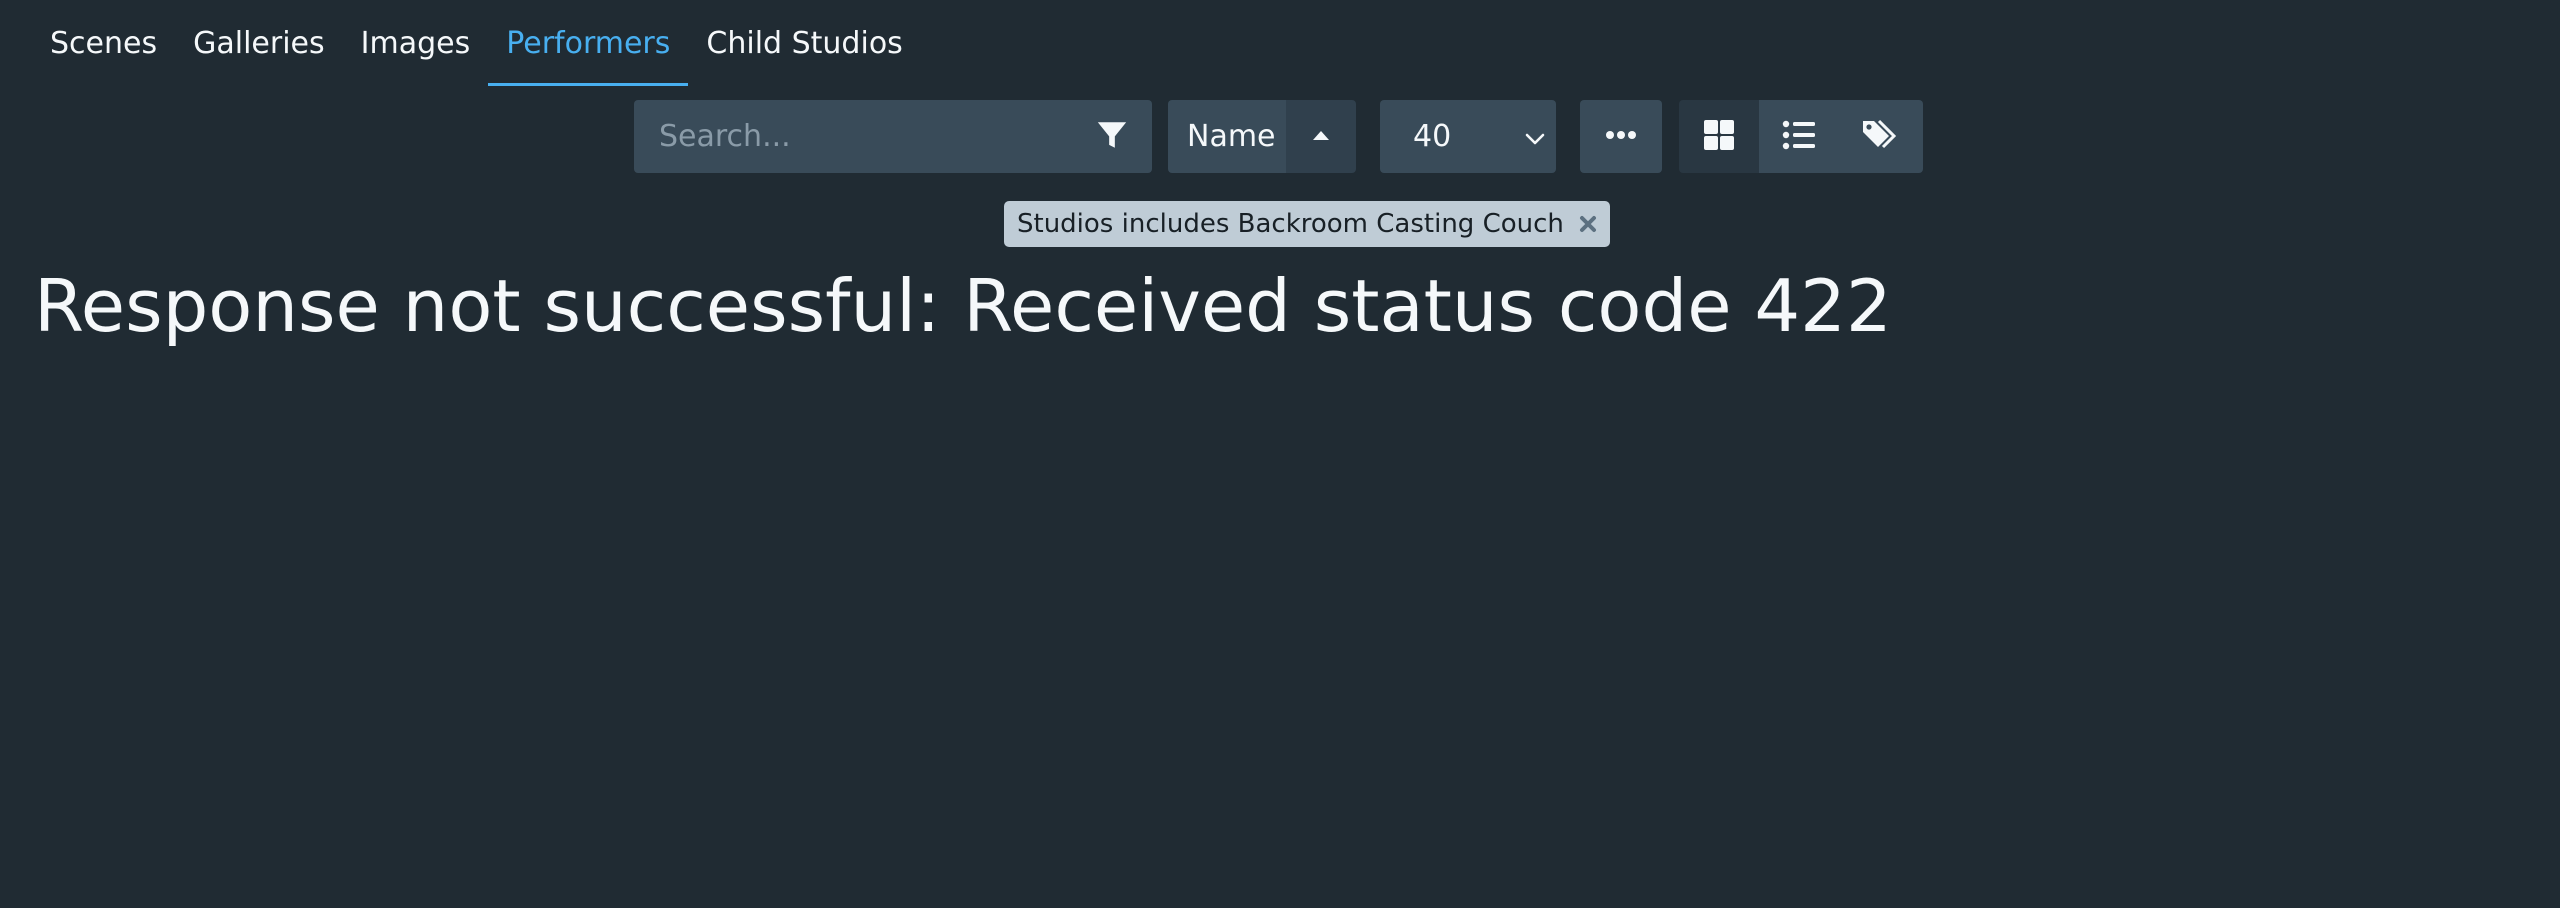 The height and width of the screenshot is (908, 2560). I want to click on sort-direction-button, so click(1321, 136).